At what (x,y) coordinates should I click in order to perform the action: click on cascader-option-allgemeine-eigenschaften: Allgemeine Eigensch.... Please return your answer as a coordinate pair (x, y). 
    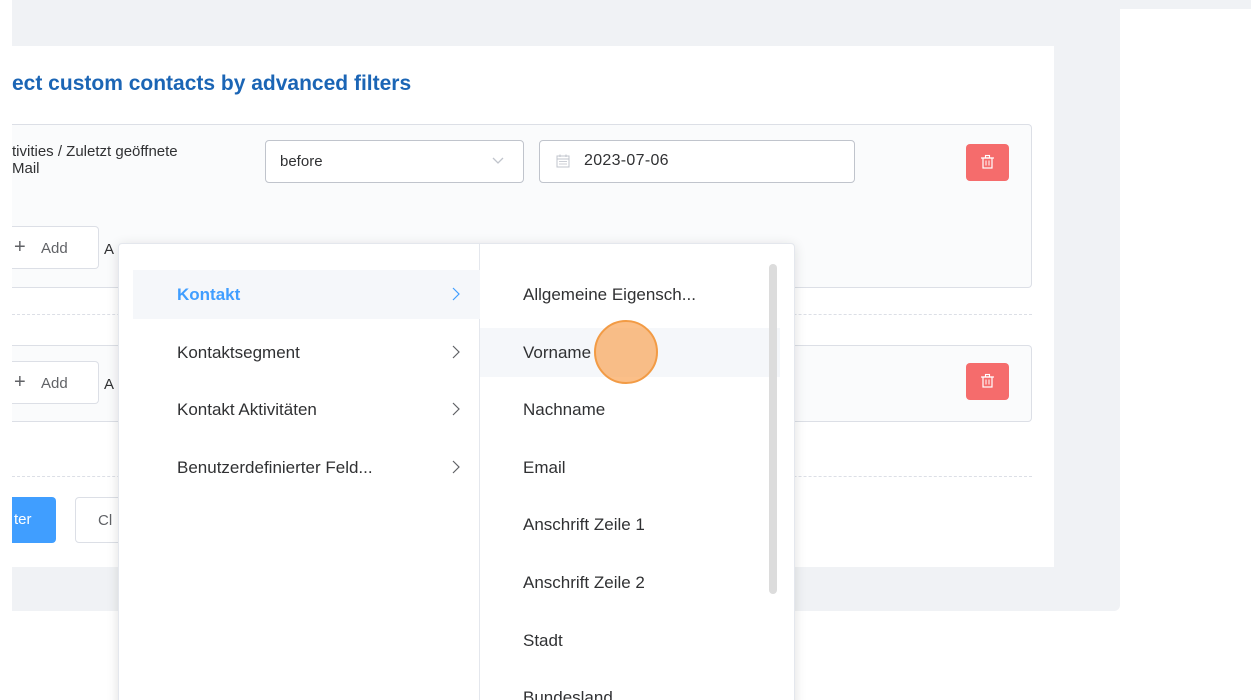
    Looking at the image, I should click on (630, 294).